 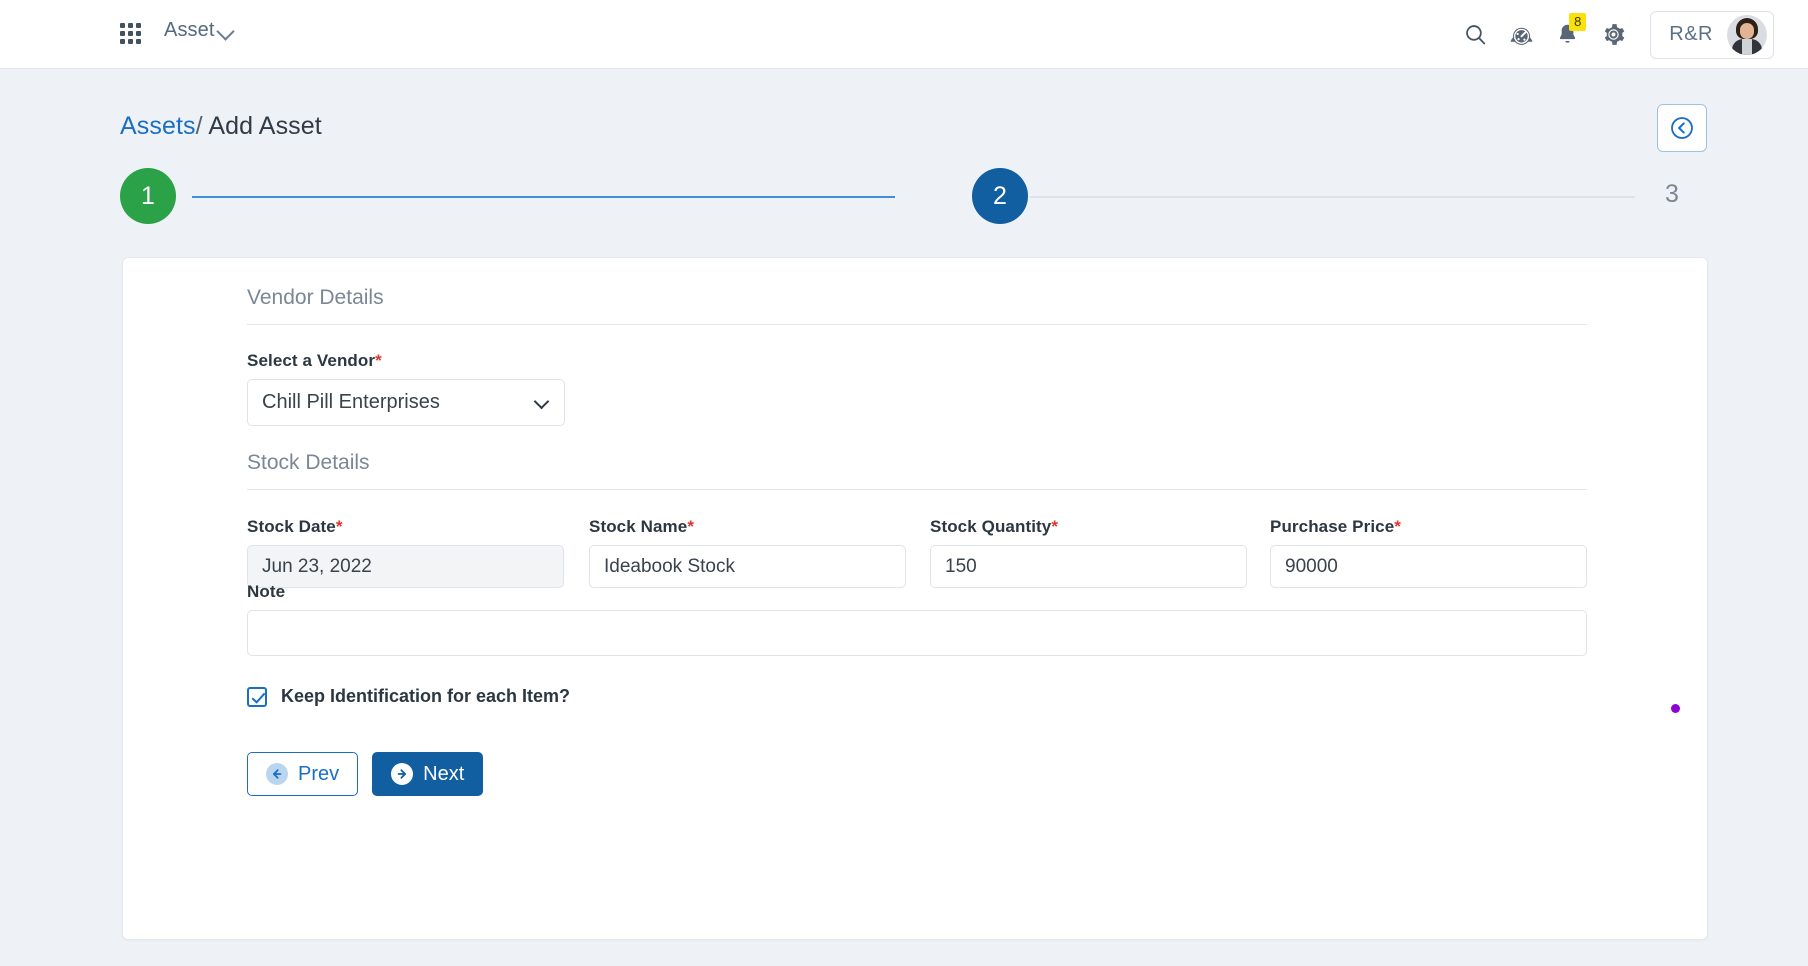 What do you see at coordinates (319, 773) in the screenshot?
I see `prev-button-label: Prev` at bounding box center [319, 773].